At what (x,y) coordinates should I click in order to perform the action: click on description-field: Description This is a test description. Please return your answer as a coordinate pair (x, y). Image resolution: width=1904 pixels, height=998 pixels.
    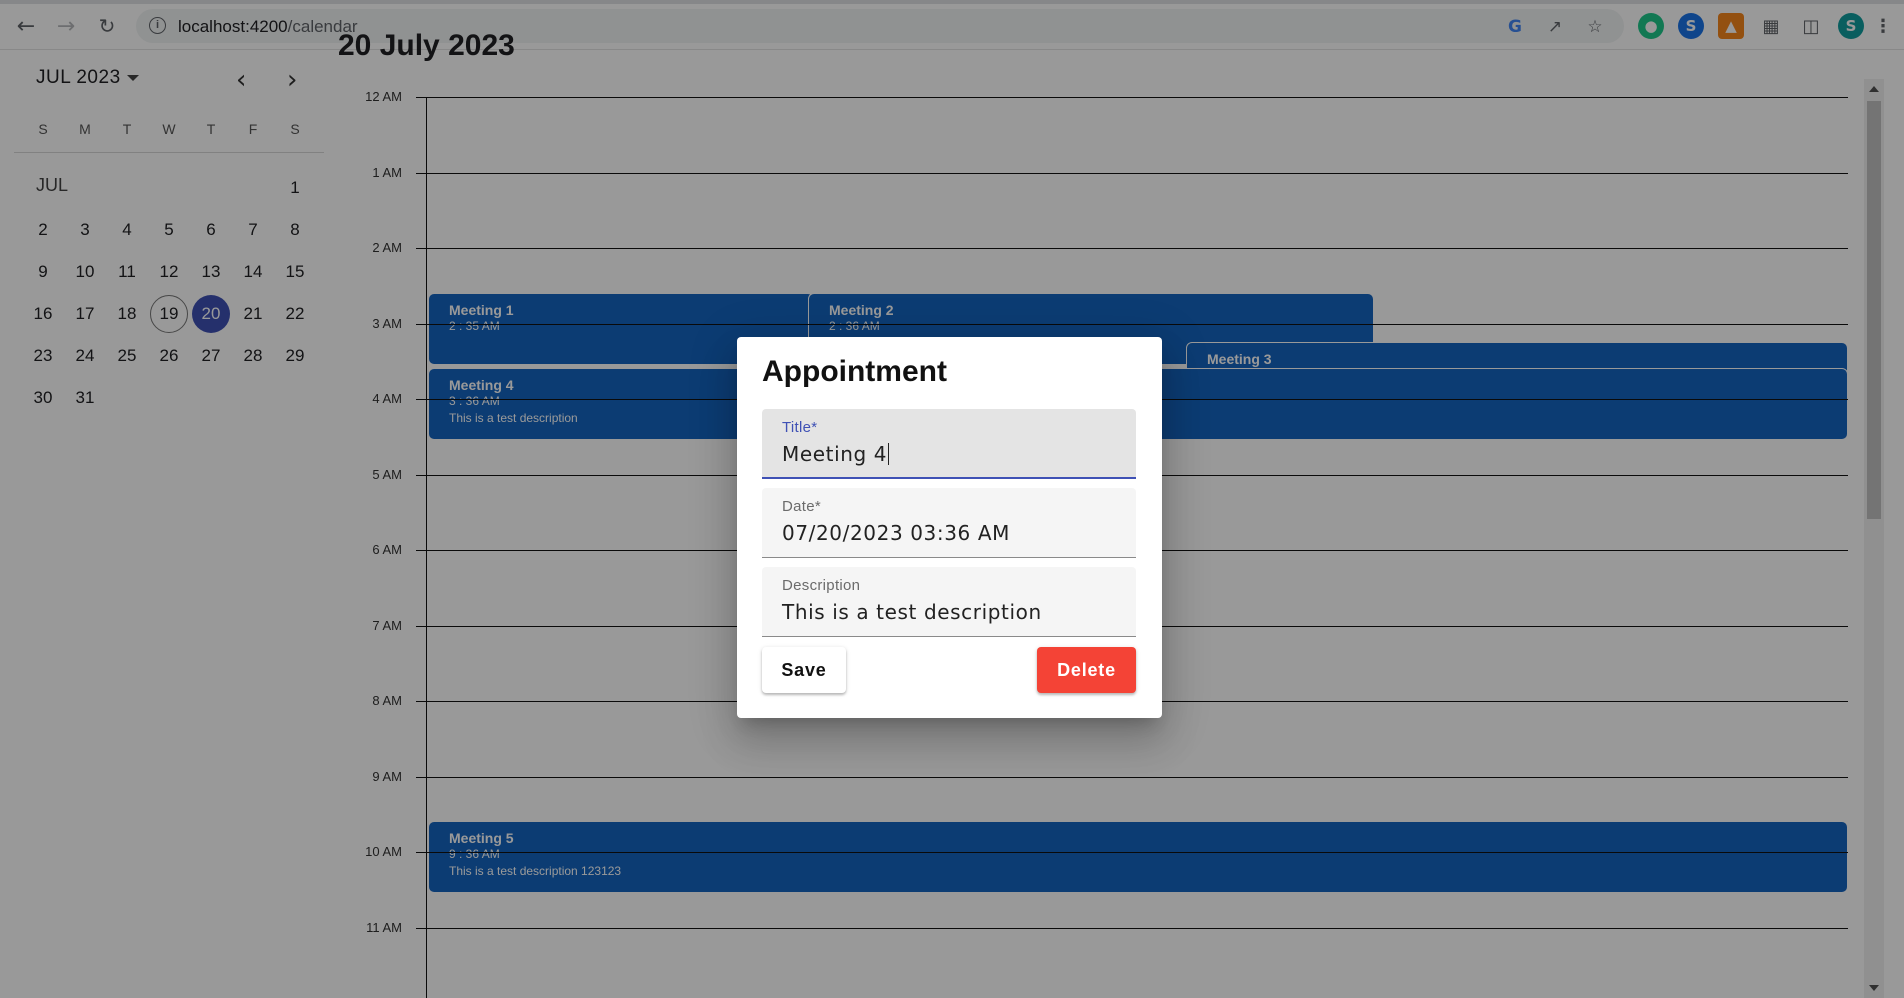
    Looking at the image, I should click on (949, 602).